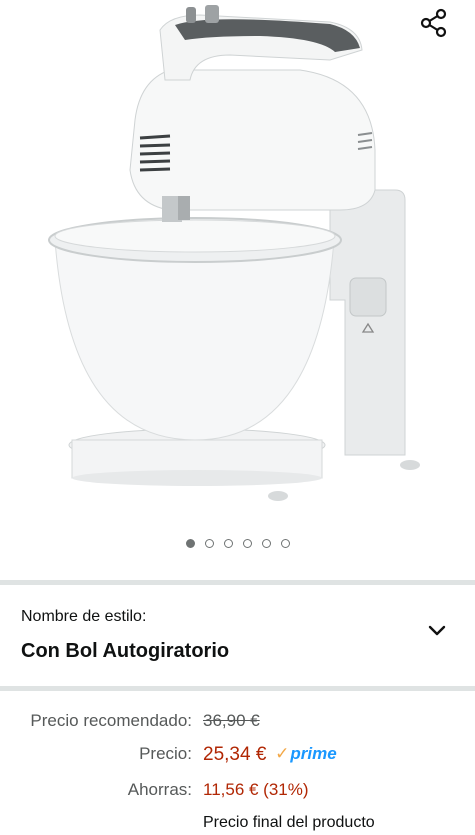 The image size is (475, 835). I want to click on savings-row: Ahorras: 11,56 € (31%), so click(237, 793).